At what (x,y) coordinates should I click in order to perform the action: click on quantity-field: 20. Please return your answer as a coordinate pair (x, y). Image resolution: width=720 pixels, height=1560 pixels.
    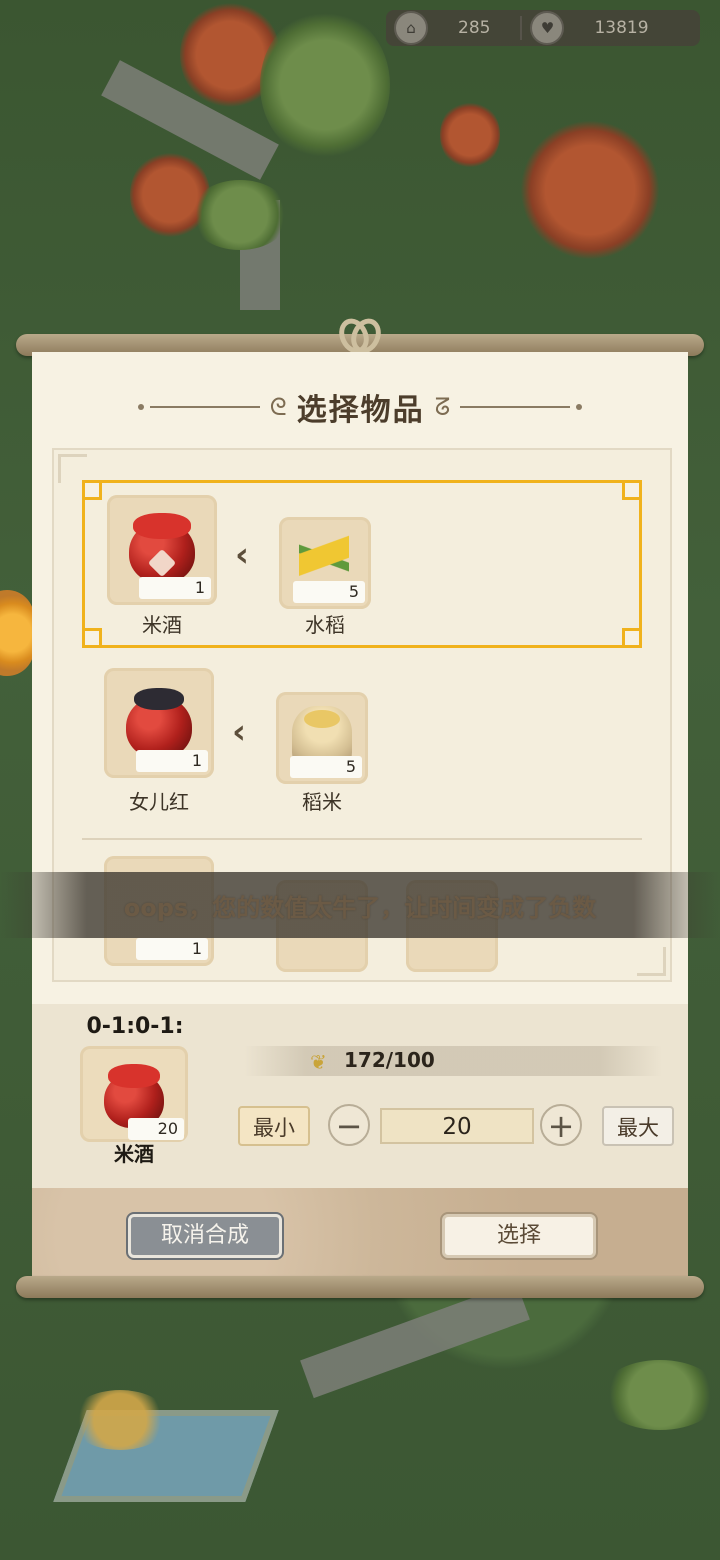
    Looking at the image, I should click on (457, 1126).